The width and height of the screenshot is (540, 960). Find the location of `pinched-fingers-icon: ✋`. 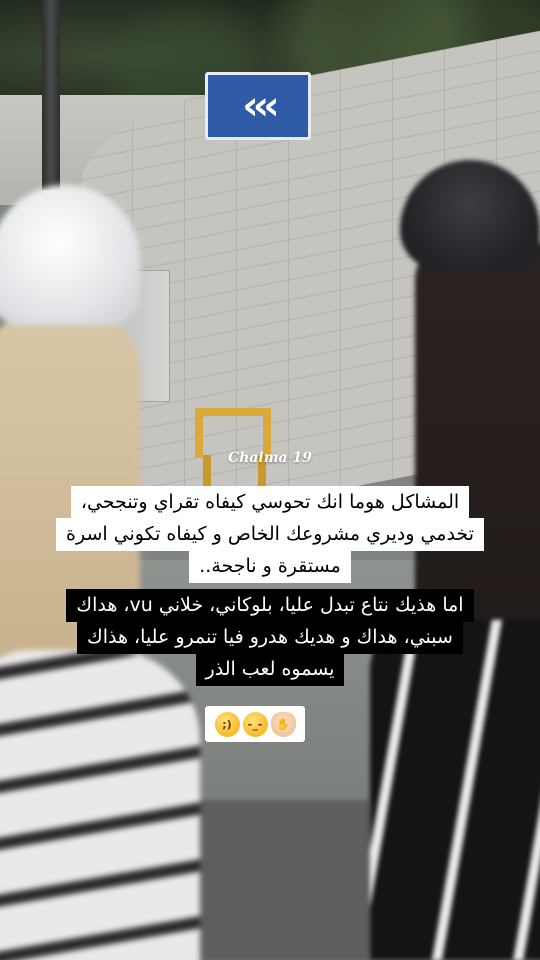

pinched-fingers-icon: ✋ is located at coordinates (283, 724).